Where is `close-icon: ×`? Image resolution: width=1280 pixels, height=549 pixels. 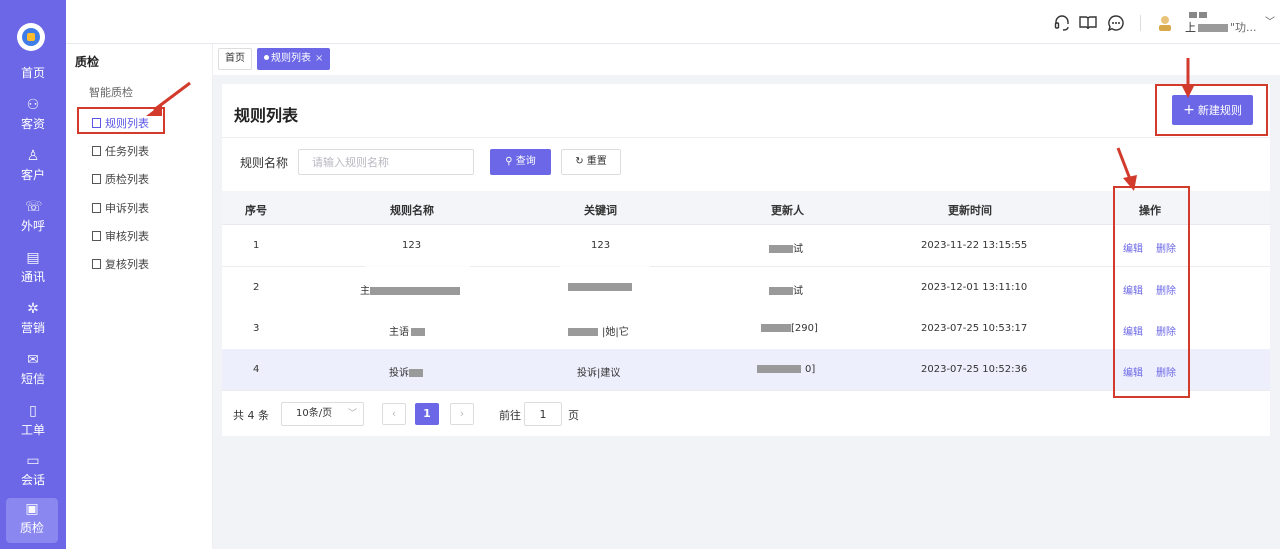
close-icon: × is located at coordinates (319, 58).